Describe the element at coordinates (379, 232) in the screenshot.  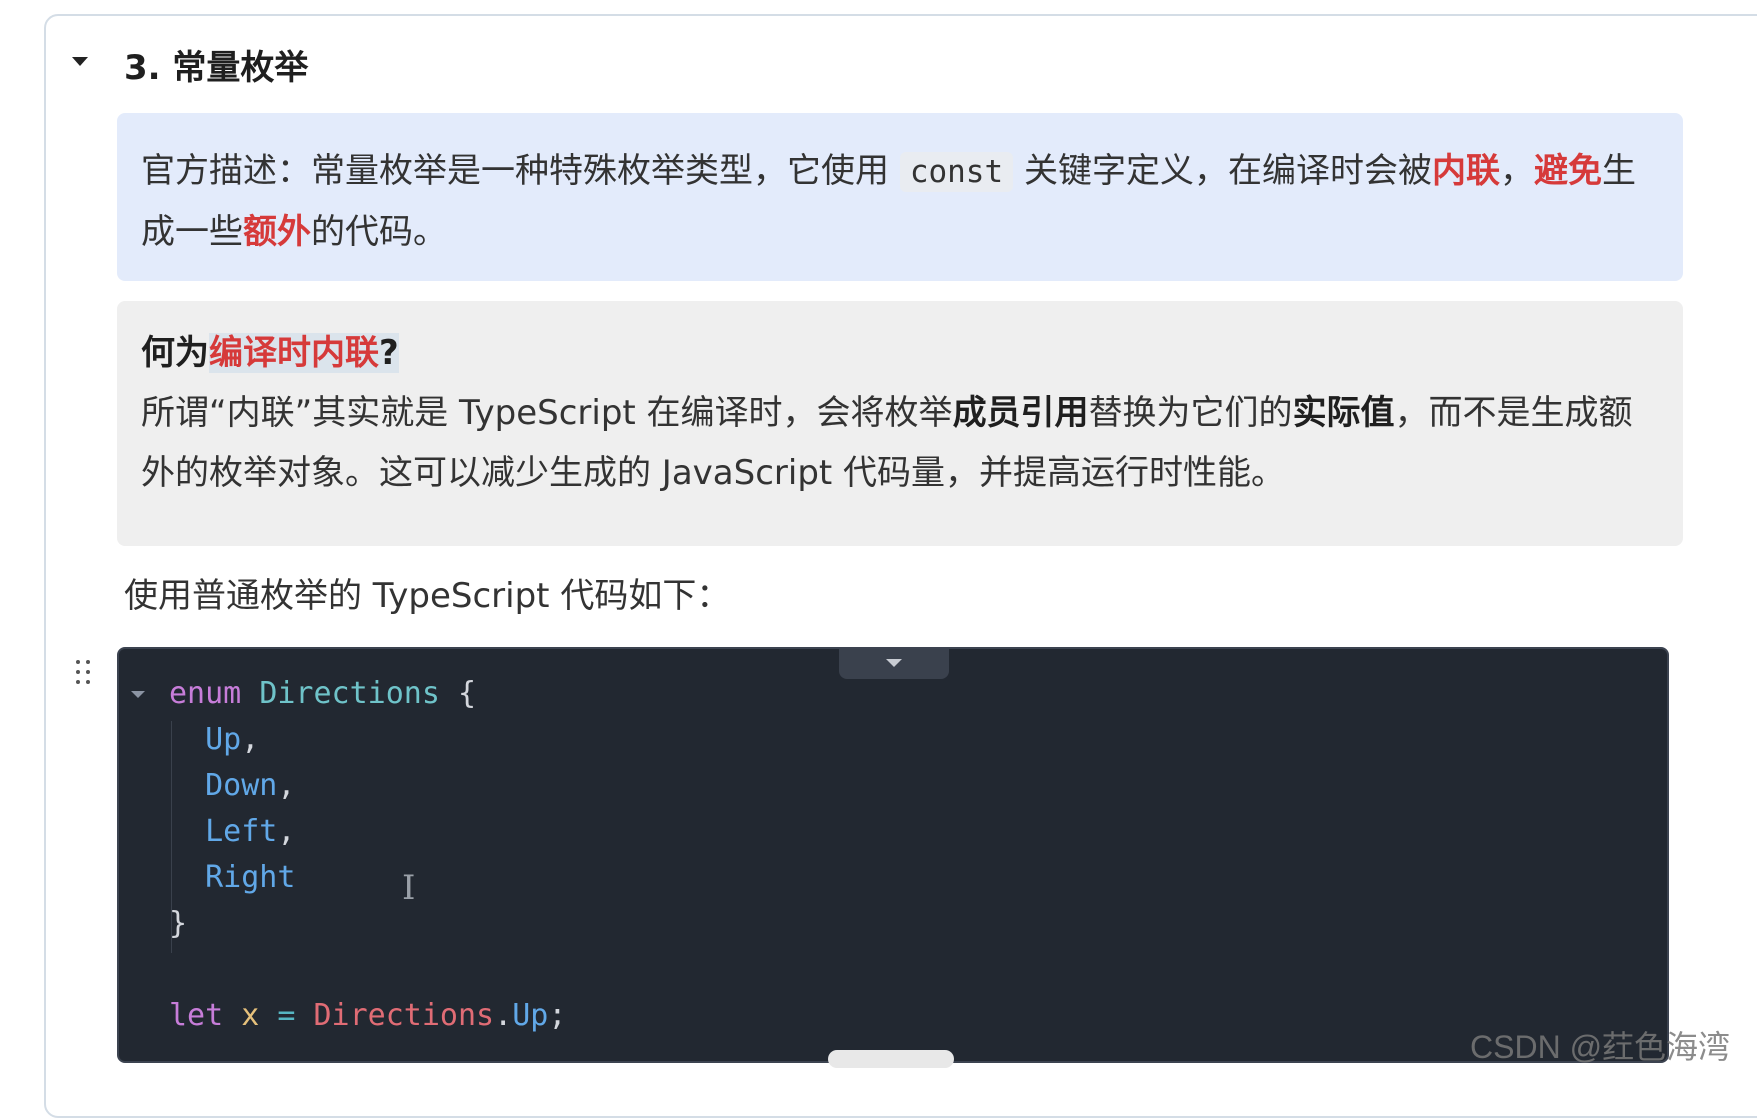
I see `callout-text: 的代码。` at that location.